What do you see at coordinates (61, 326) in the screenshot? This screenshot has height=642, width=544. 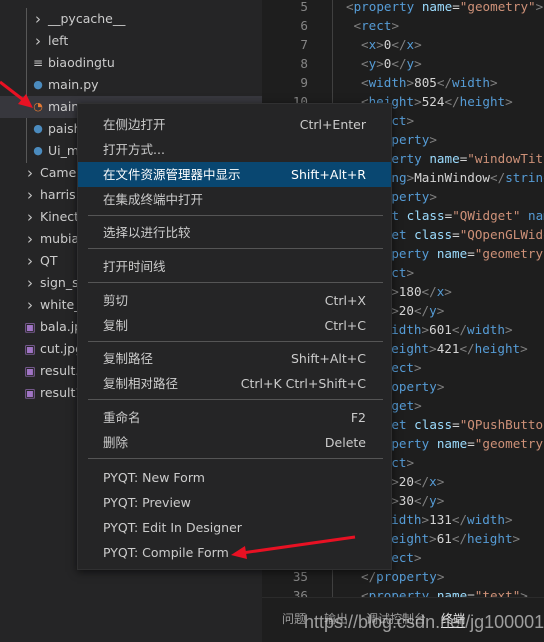 I see `tree-item-label: bala.jp` at bounding box center [61, 326].